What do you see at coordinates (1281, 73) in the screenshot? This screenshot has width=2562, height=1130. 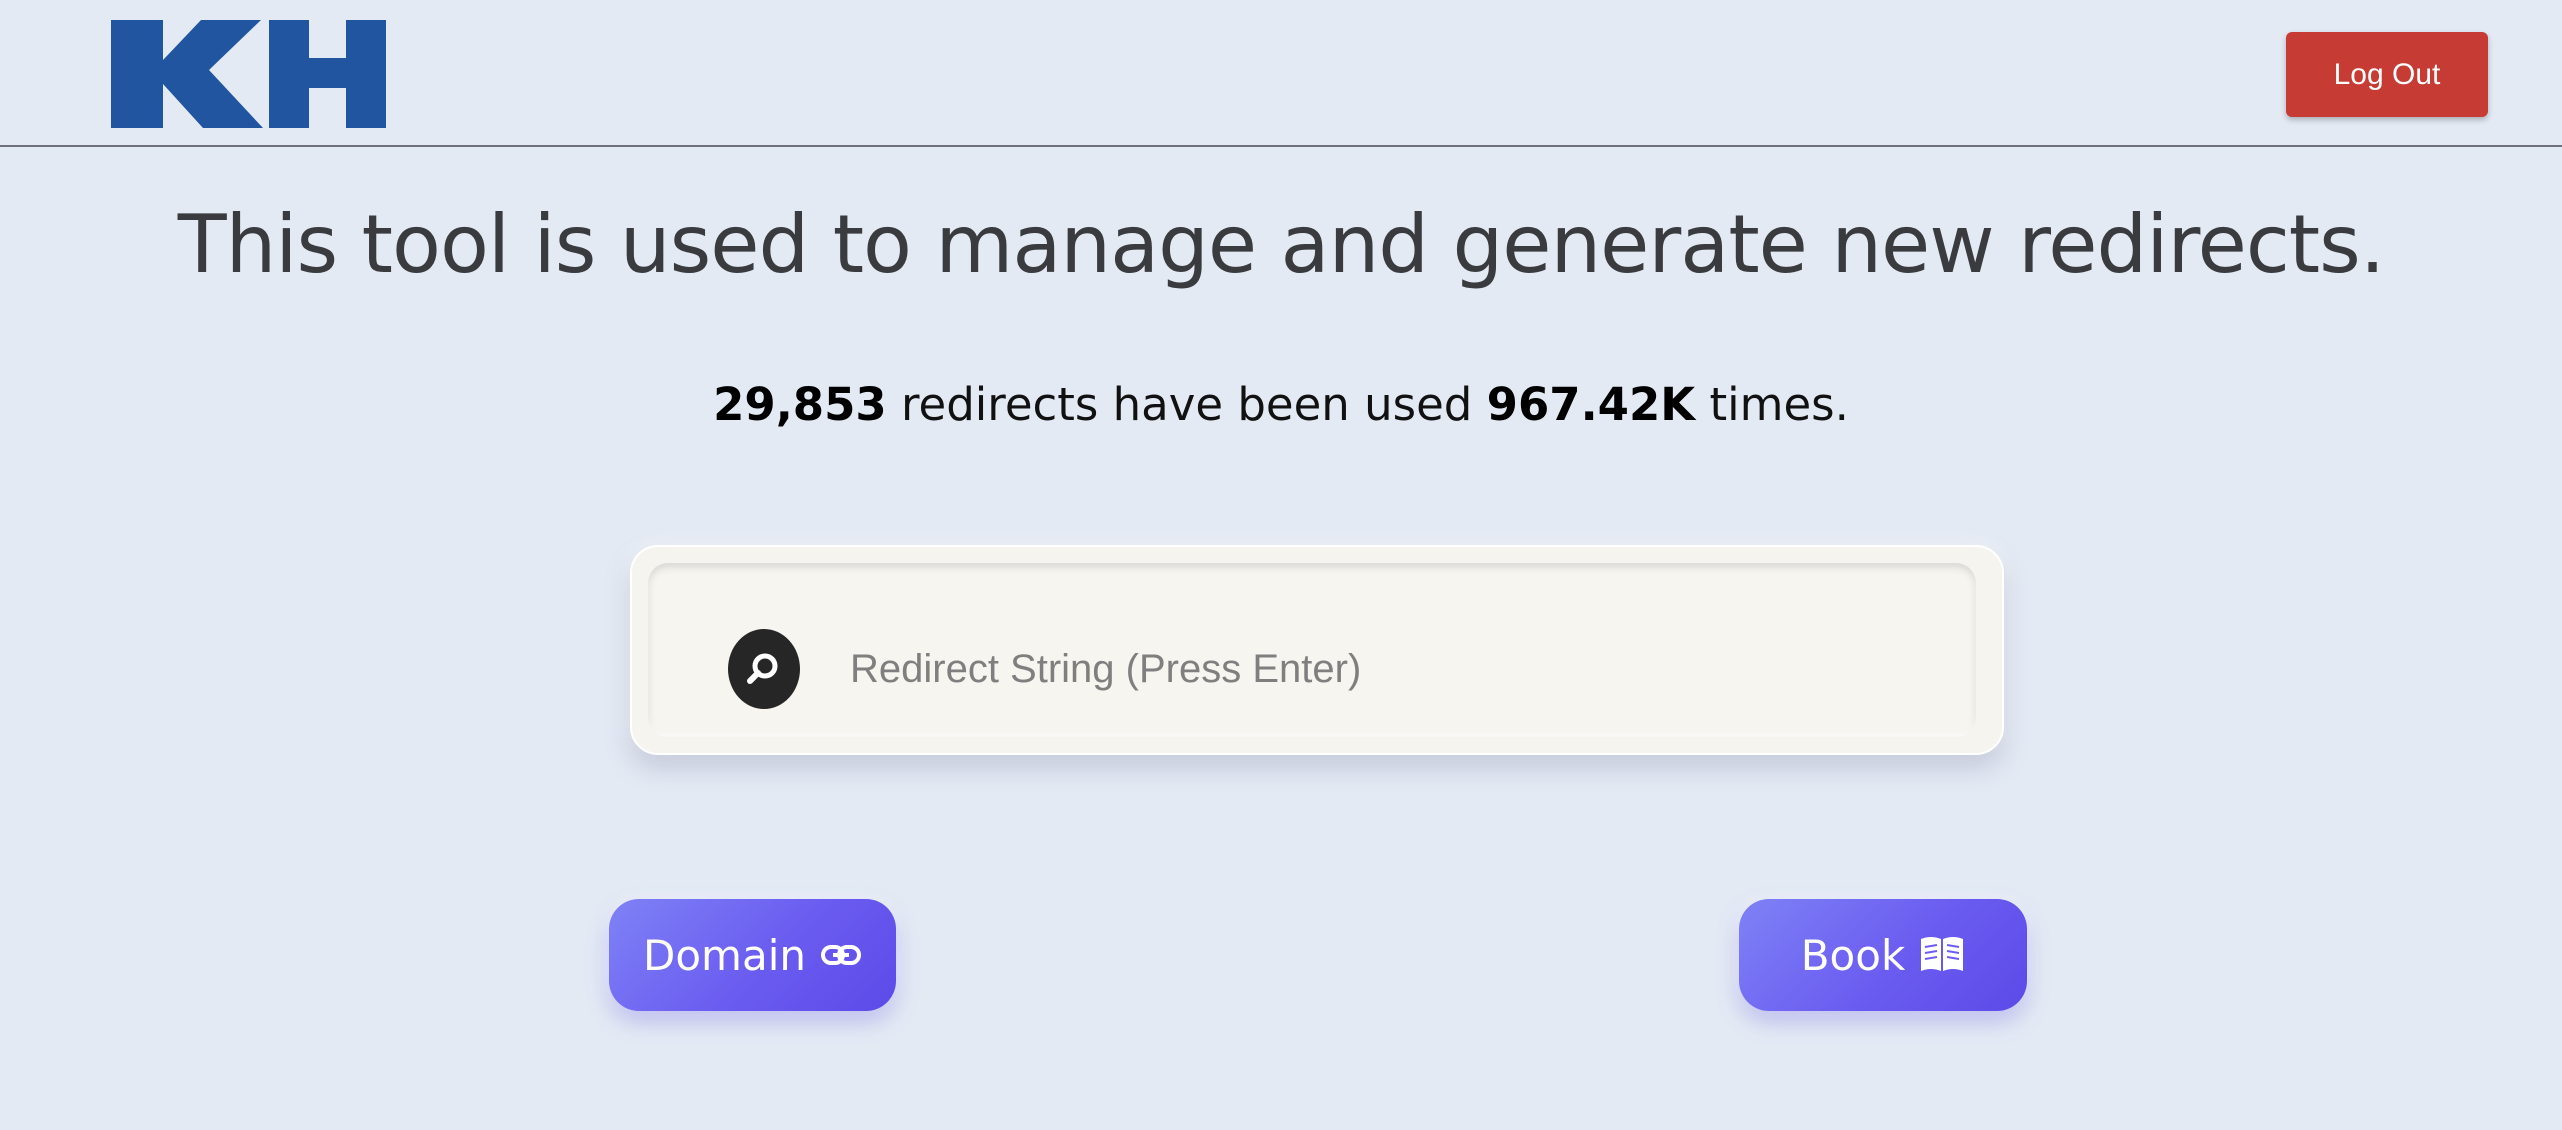 I see `header-bar: KH Log Out` at bounding box center [1281, 73].